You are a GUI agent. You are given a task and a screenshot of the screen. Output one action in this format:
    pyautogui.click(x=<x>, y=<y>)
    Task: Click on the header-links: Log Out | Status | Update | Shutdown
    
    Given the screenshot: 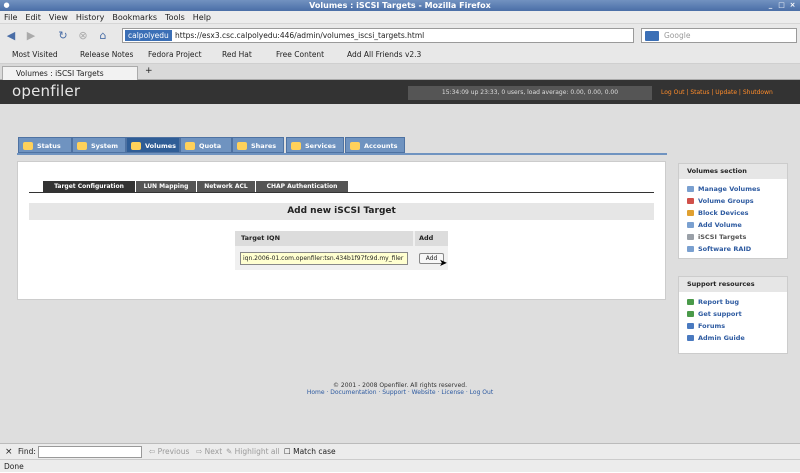 What is the action you would take?
    pyautogui.click(x=717, y=93)
    